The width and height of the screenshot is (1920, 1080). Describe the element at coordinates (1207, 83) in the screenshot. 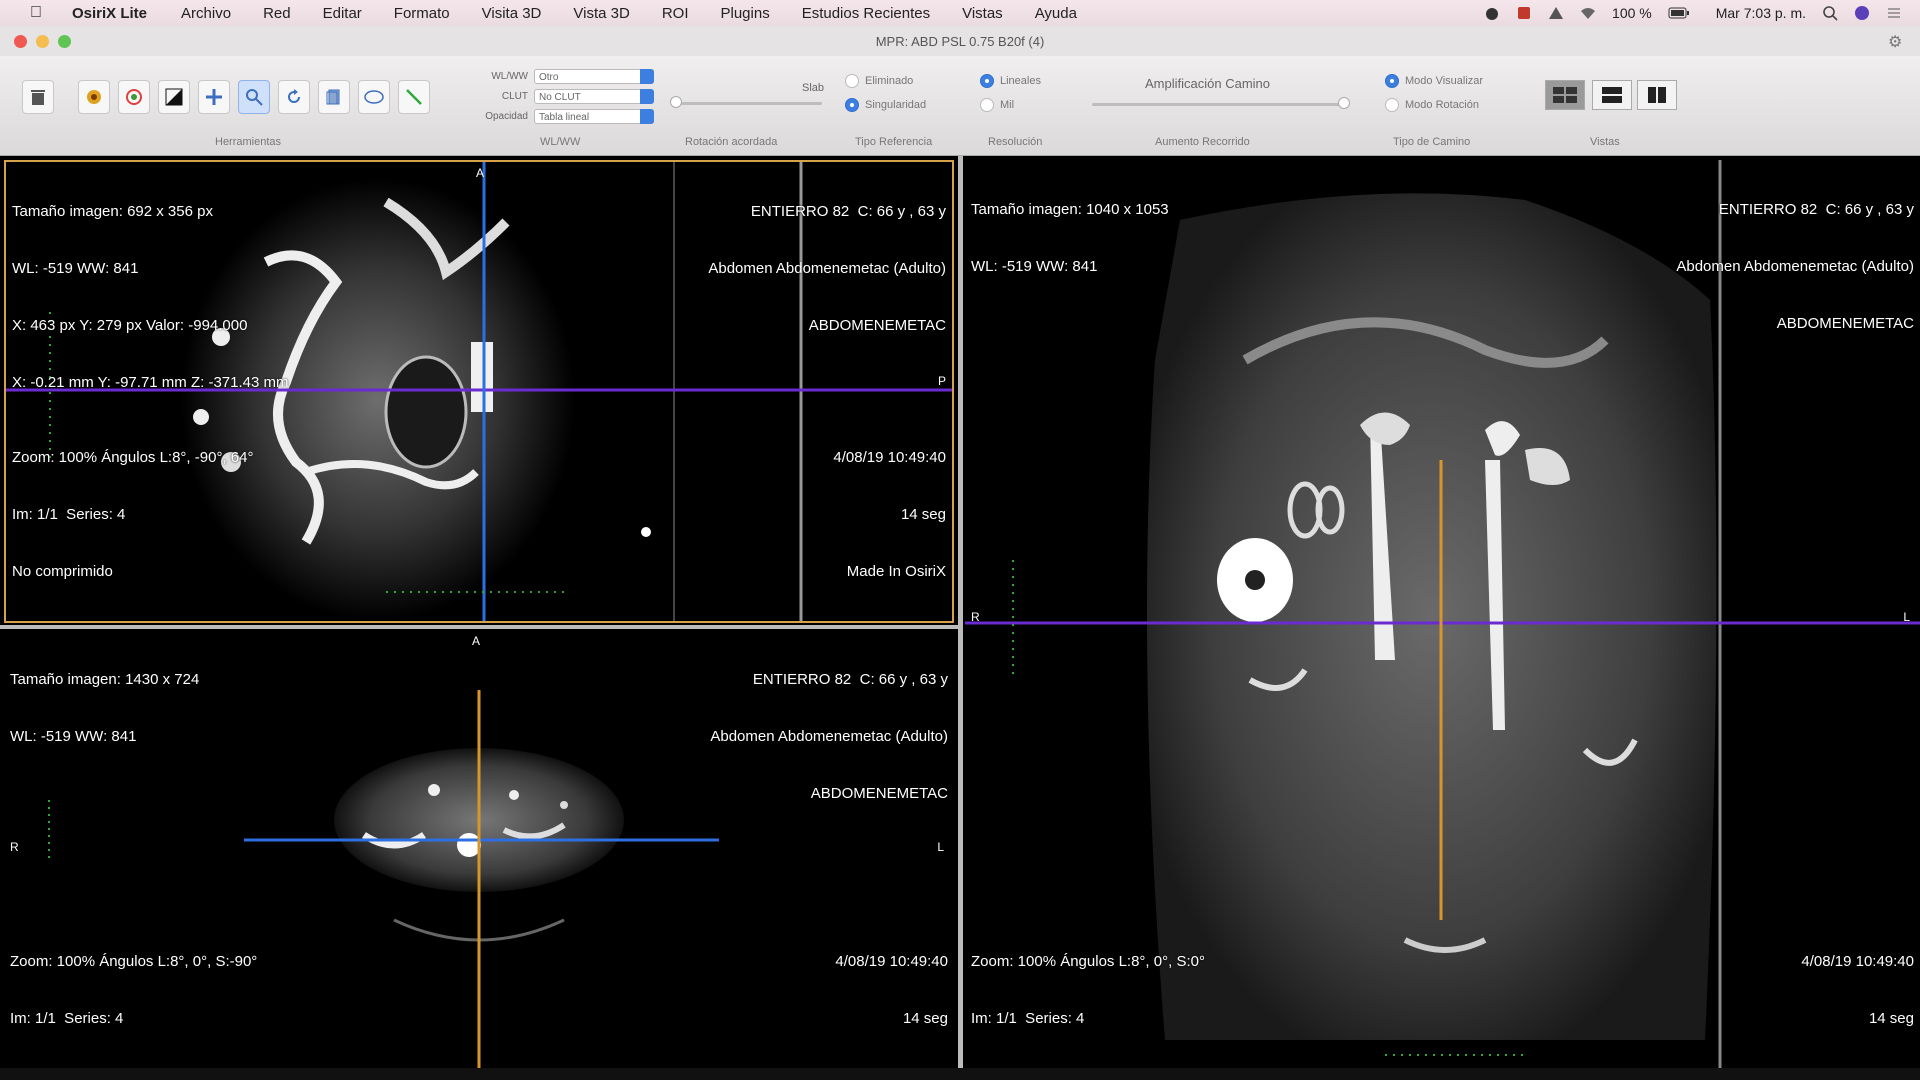

I see `magnification-label: Amplificación Camino` at that location.